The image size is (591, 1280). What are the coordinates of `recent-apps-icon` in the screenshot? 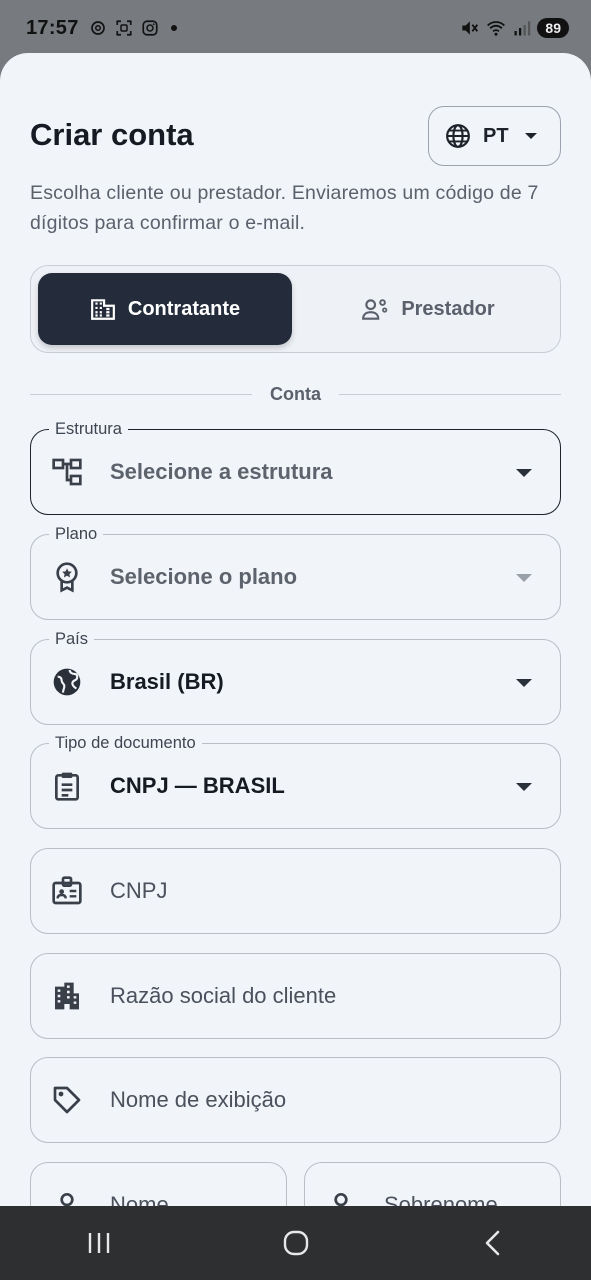 It's located at (98, 1243).